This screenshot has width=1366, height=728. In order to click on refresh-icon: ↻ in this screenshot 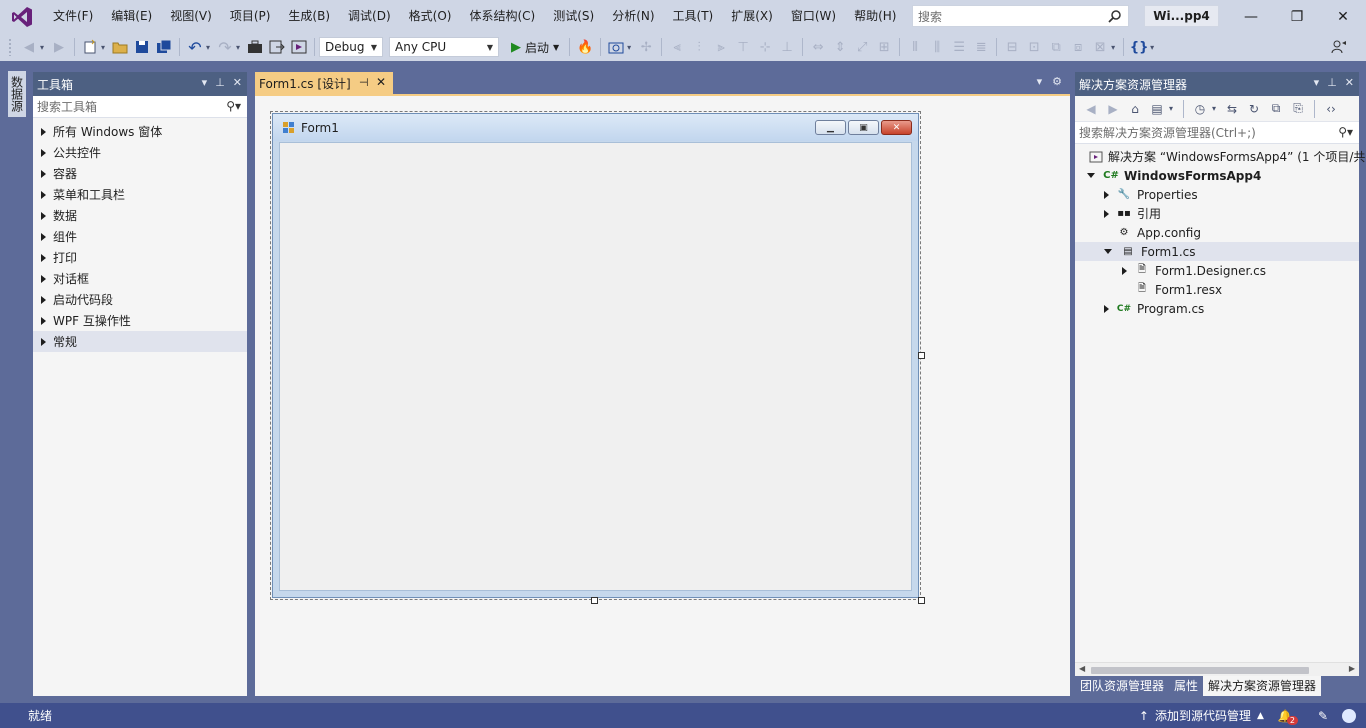, I will do `click(1254, 109)`.